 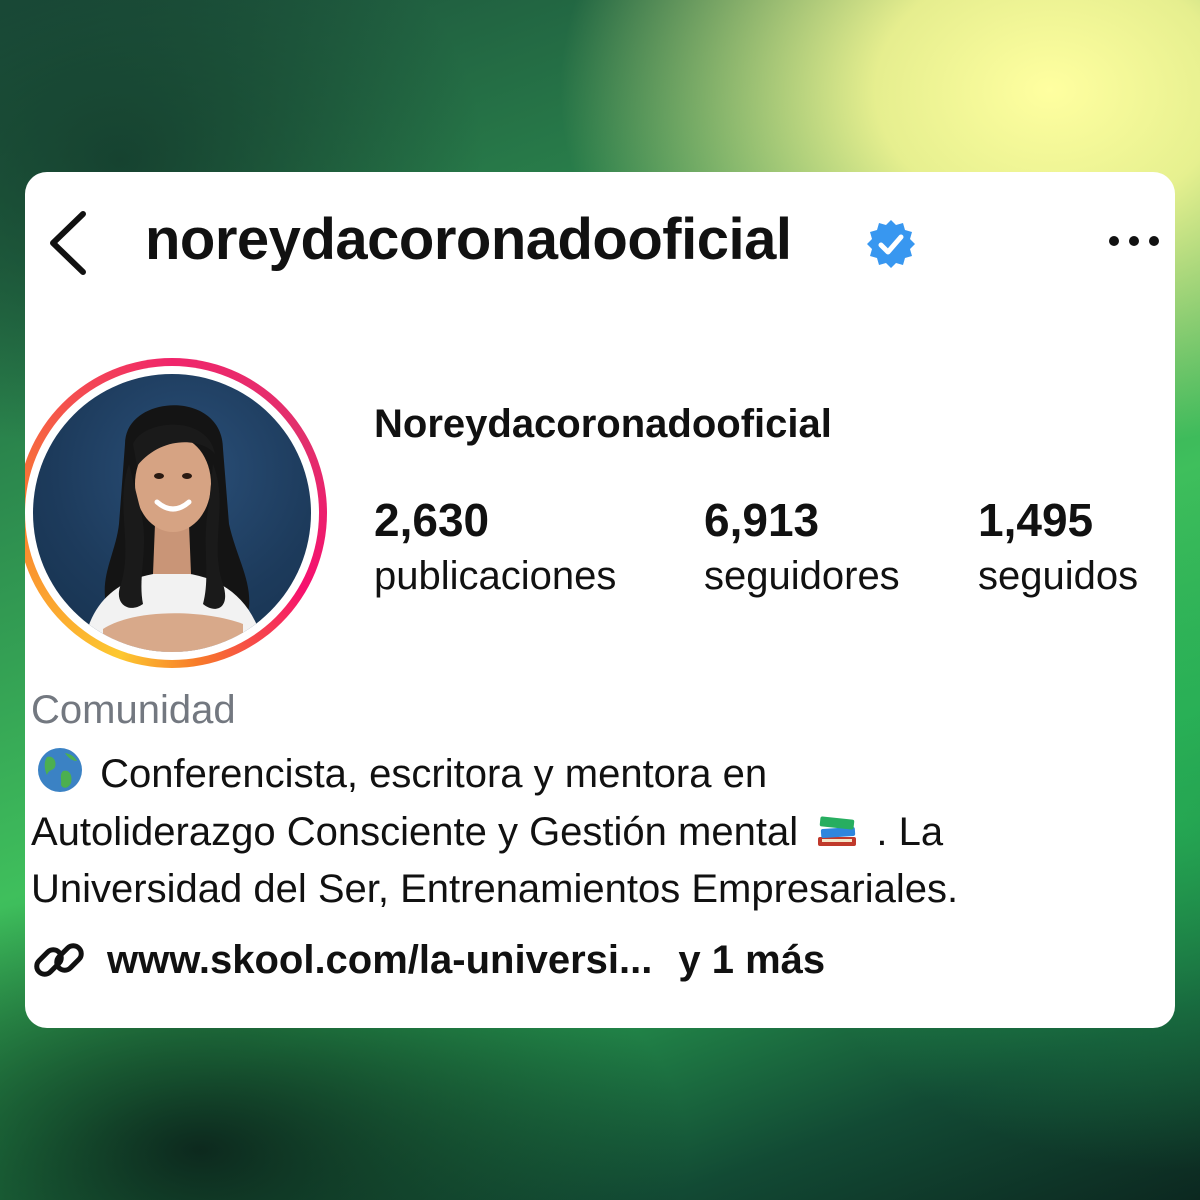 I want to click on story-ring, so click(x=176, y=513).